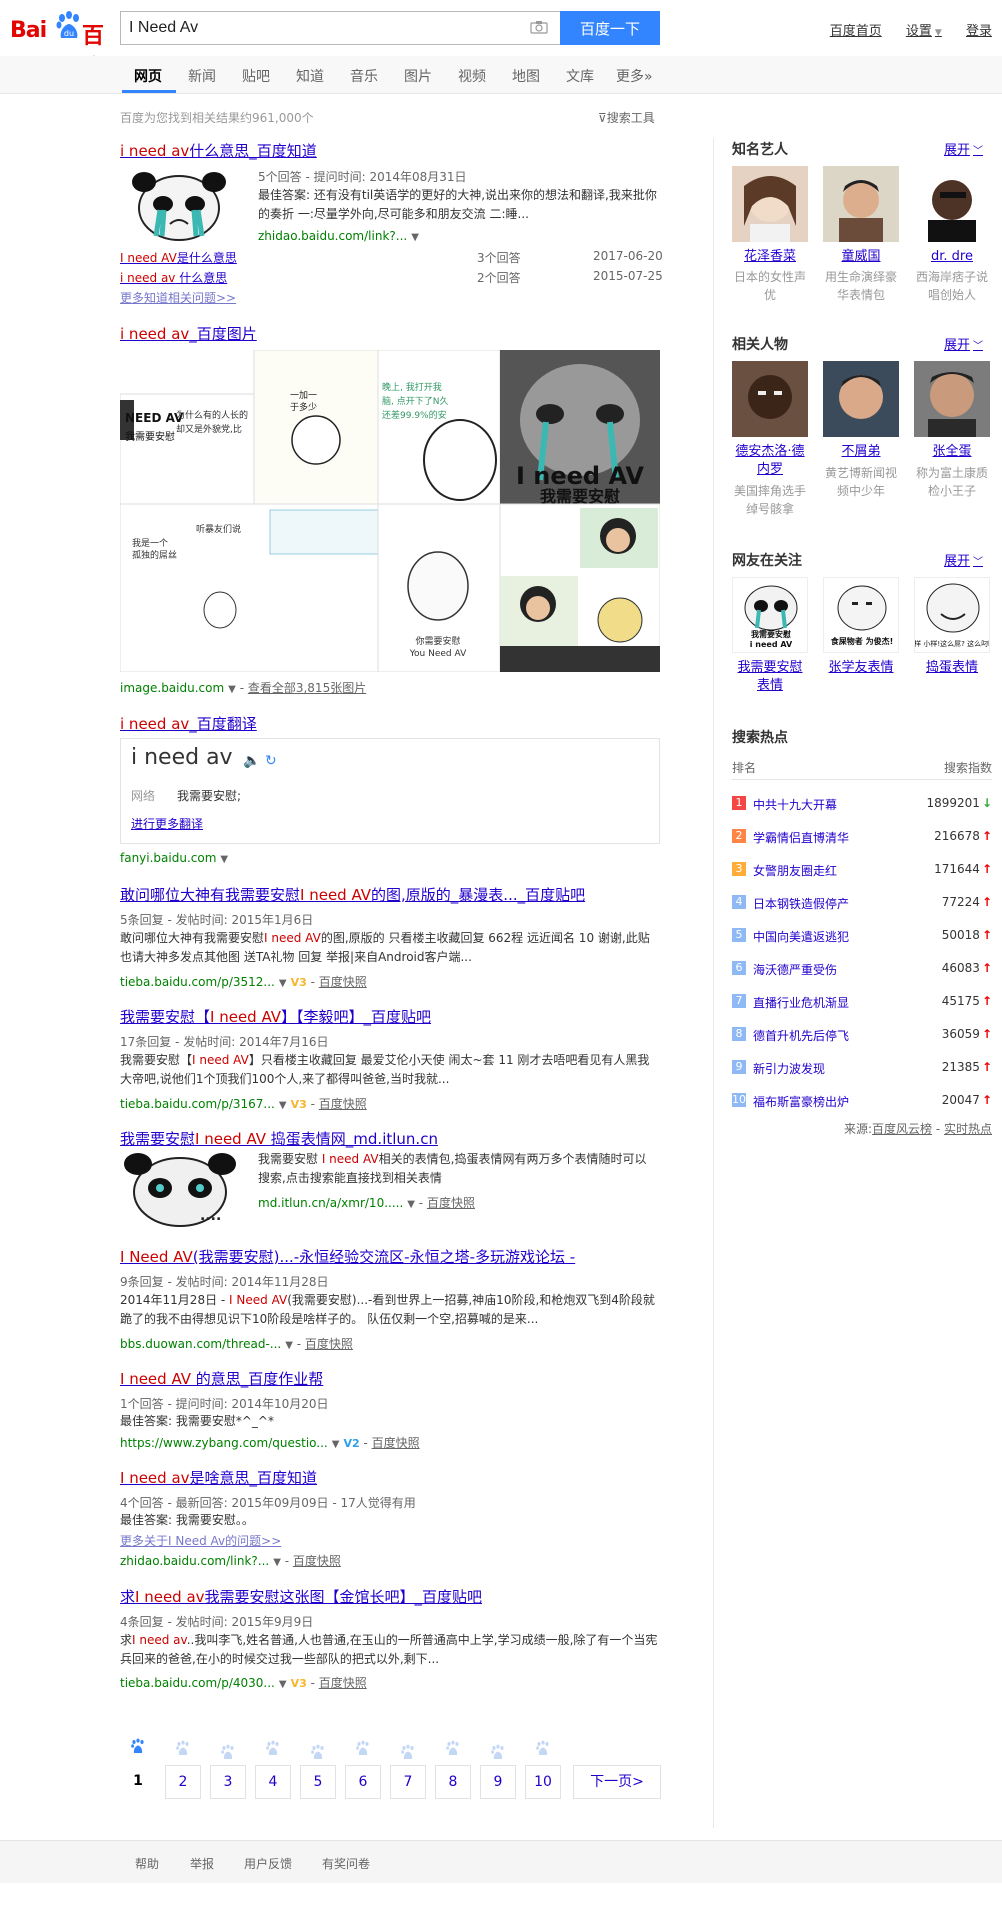 This screenshot has height=1921, width=1002. Describe the element at coordinates (173, 277) in the screenshot. I see `zhidao-sub-question-2: i need av 什么意思` at that location.